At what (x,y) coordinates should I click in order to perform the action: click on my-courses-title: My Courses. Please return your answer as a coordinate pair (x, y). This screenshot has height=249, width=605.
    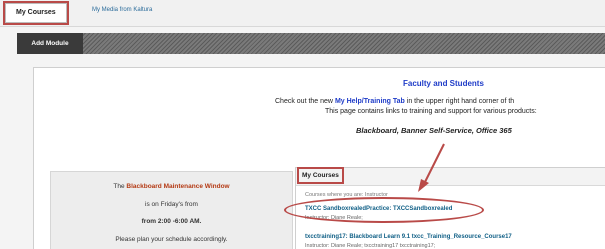
    Looking at the image, I should click on (320, 175).